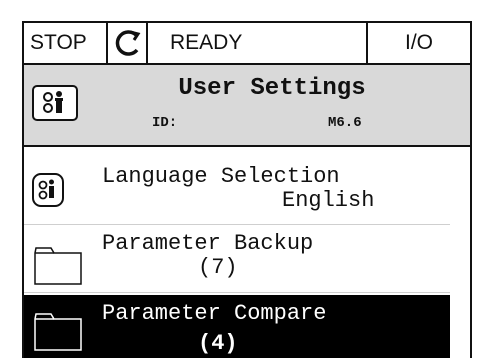 Image resolution: width=487 pixels, height=358 pixels. I want to click on io-status: I/O, so click(418, 42).